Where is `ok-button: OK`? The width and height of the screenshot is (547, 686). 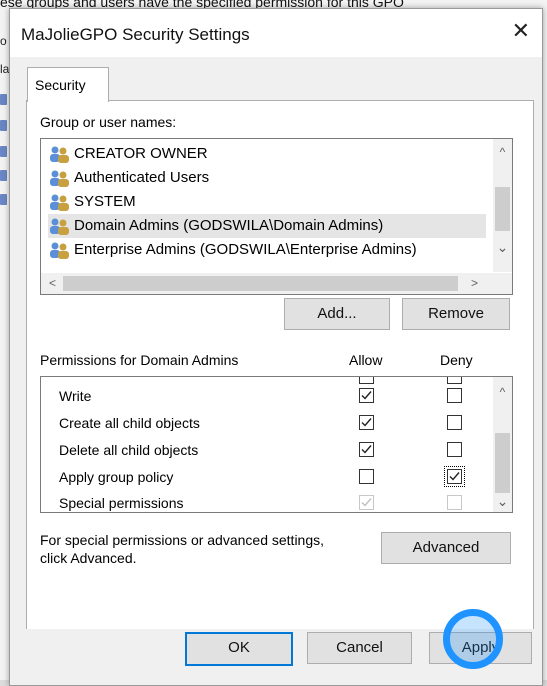 ok-button: OK is located at coordinates (239, 649).